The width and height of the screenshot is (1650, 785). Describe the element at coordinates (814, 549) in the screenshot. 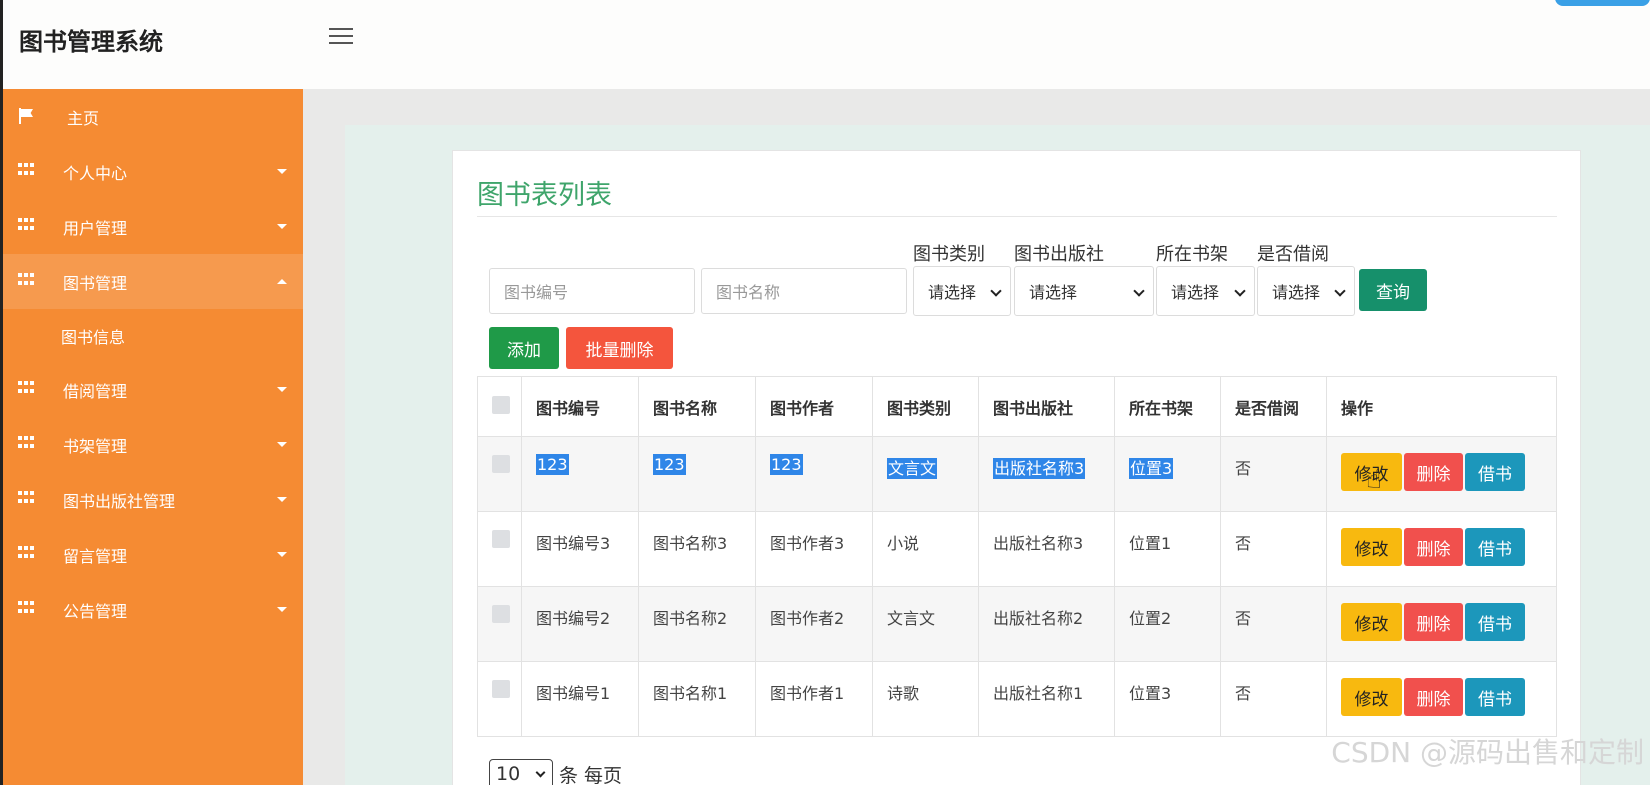

I see `cell-author: 图书作者3` at that location.